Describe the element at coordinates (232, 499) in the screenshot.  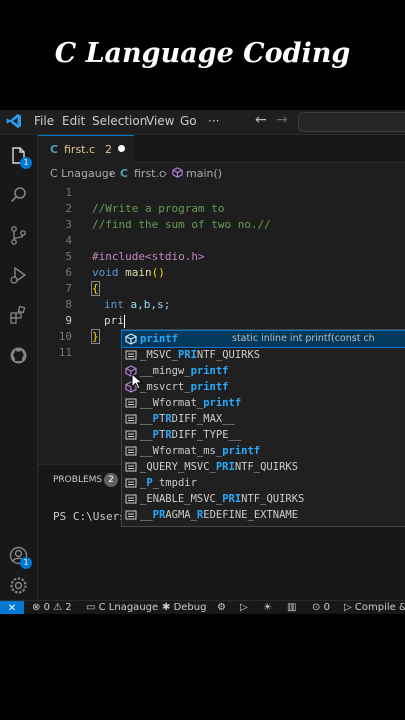
I see `match-text: PRI` at that location.